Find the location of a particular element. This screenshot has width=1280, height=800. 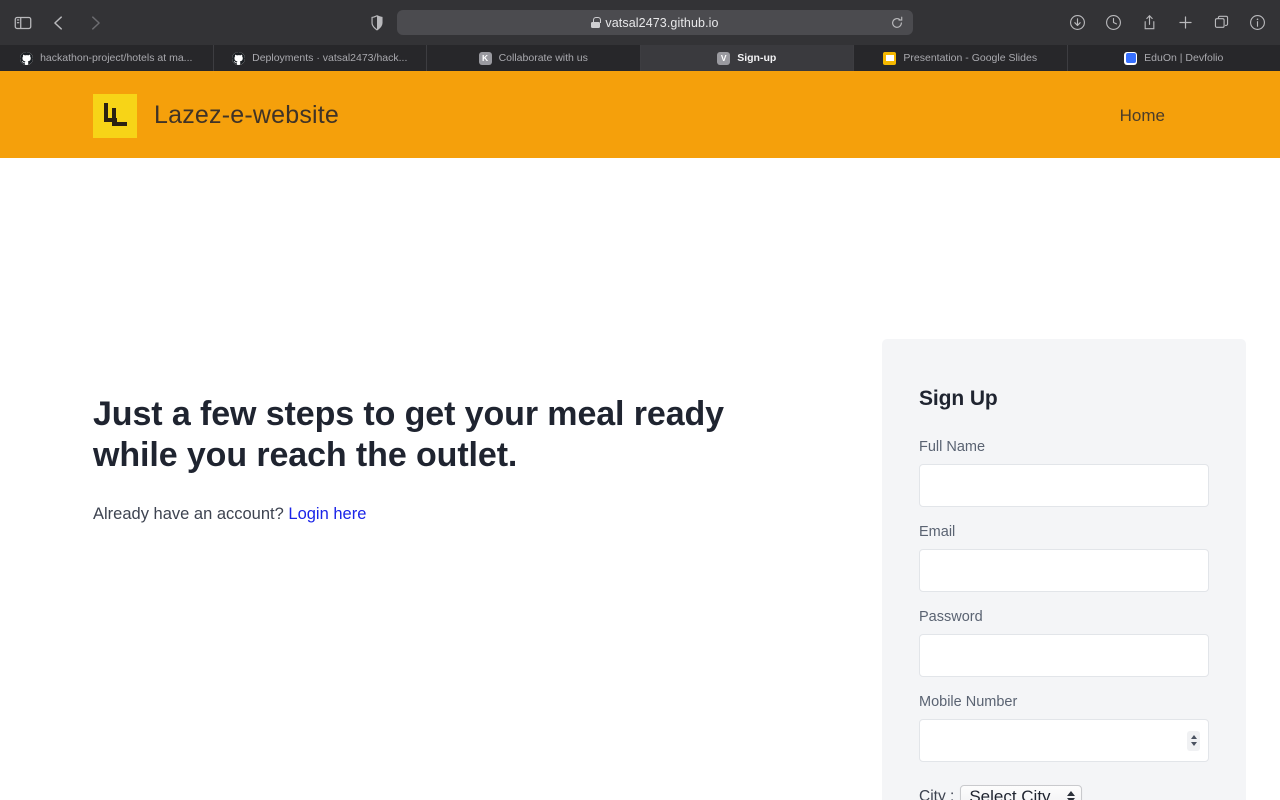

sidebar-toggle-icon is located at coordinates (23, 23).